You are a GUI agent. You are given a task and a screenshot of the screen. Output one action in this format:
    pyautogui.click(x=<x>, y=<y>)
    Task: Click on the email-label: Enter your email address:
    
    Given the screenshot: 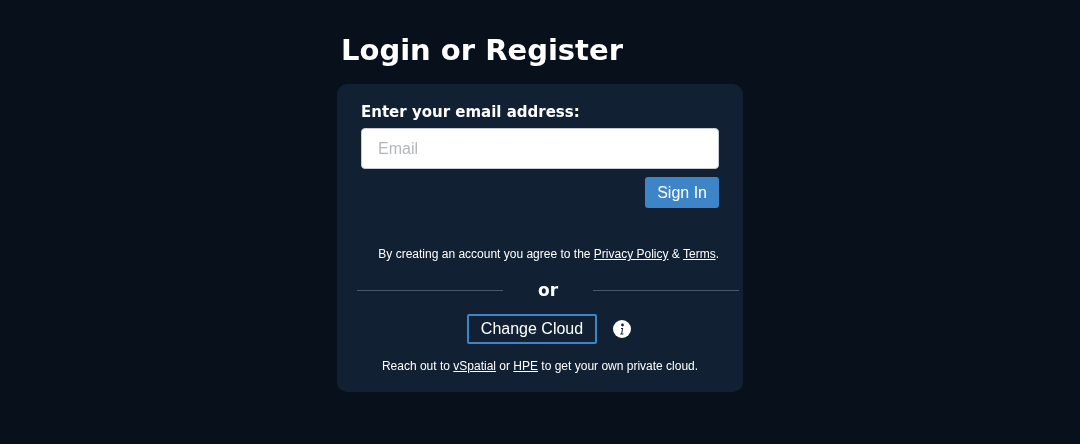 What is the action you would take?
    pyautogui.click(x=471, y=112)
    